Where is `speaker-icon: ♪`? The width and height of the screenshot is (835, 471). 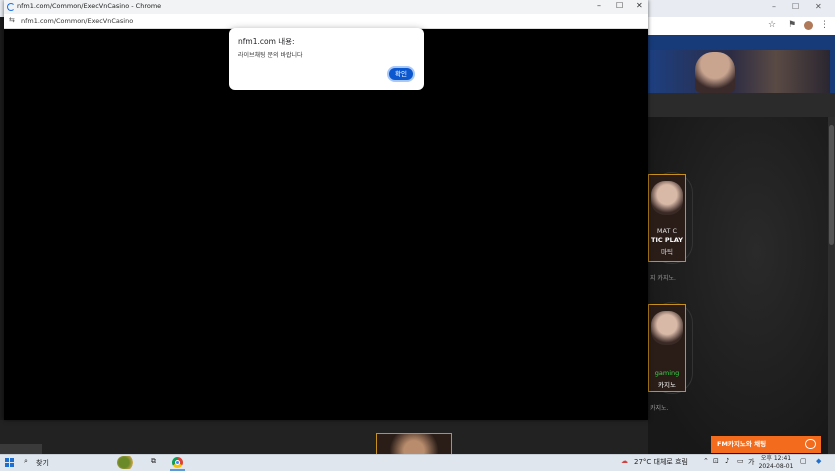 speaker-icon: ♪ is located at coordinates (727, 461).